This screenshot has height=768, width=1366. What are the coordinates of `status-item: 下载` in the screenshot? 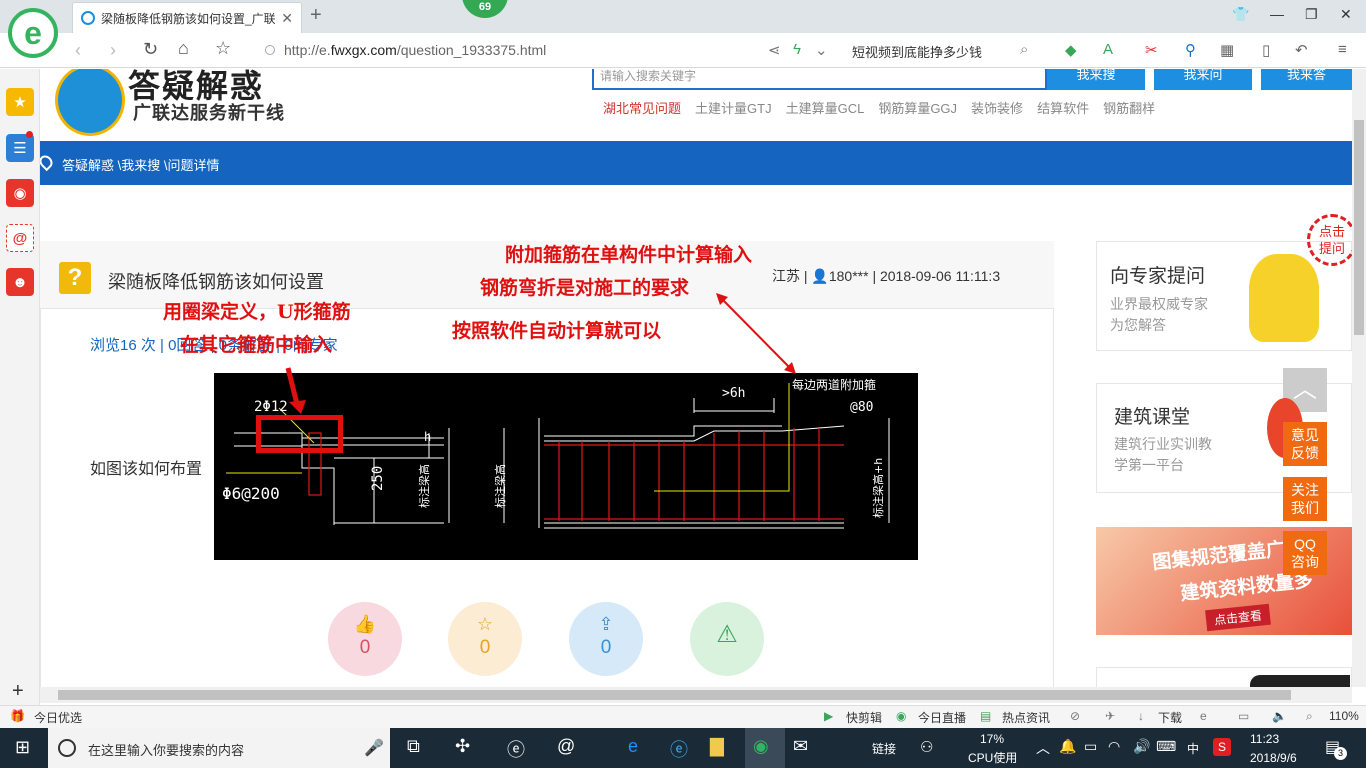 It's located at (1170, 717).